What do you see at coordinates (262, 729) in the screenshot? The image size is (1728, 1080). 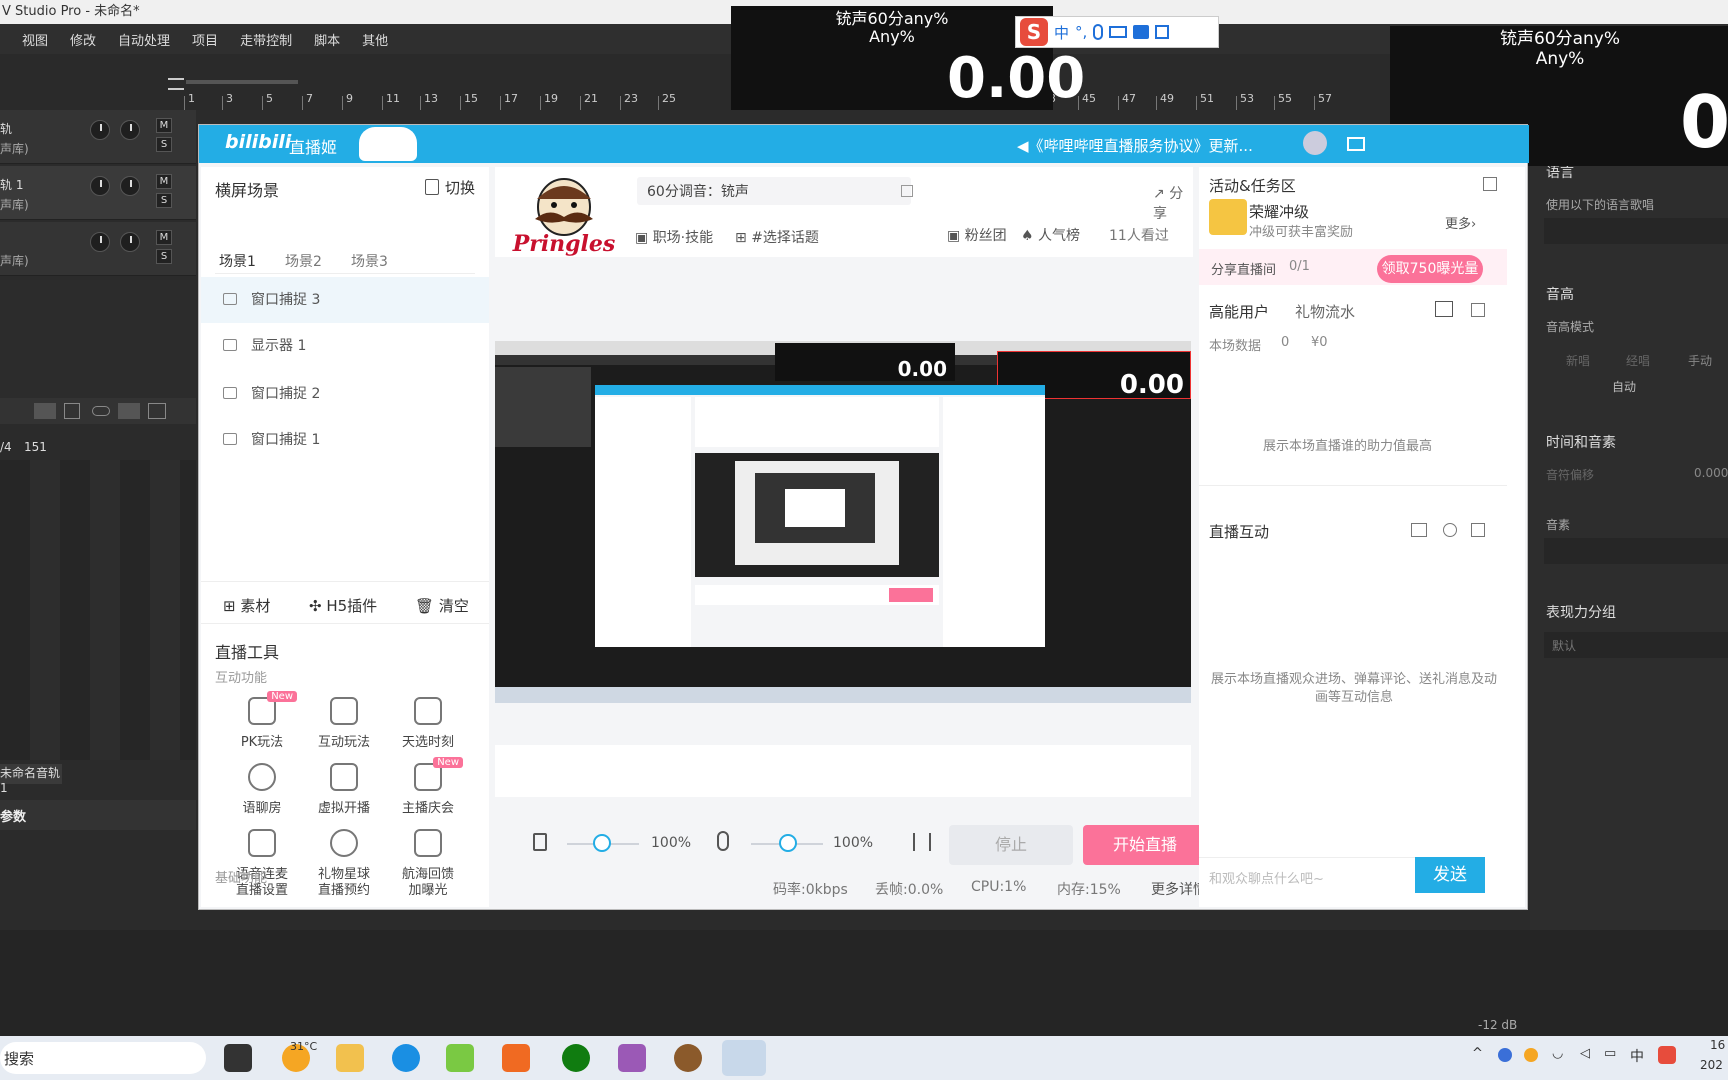 I see `tool-pk: PK玩法 New` at bounding box center [262, 729].